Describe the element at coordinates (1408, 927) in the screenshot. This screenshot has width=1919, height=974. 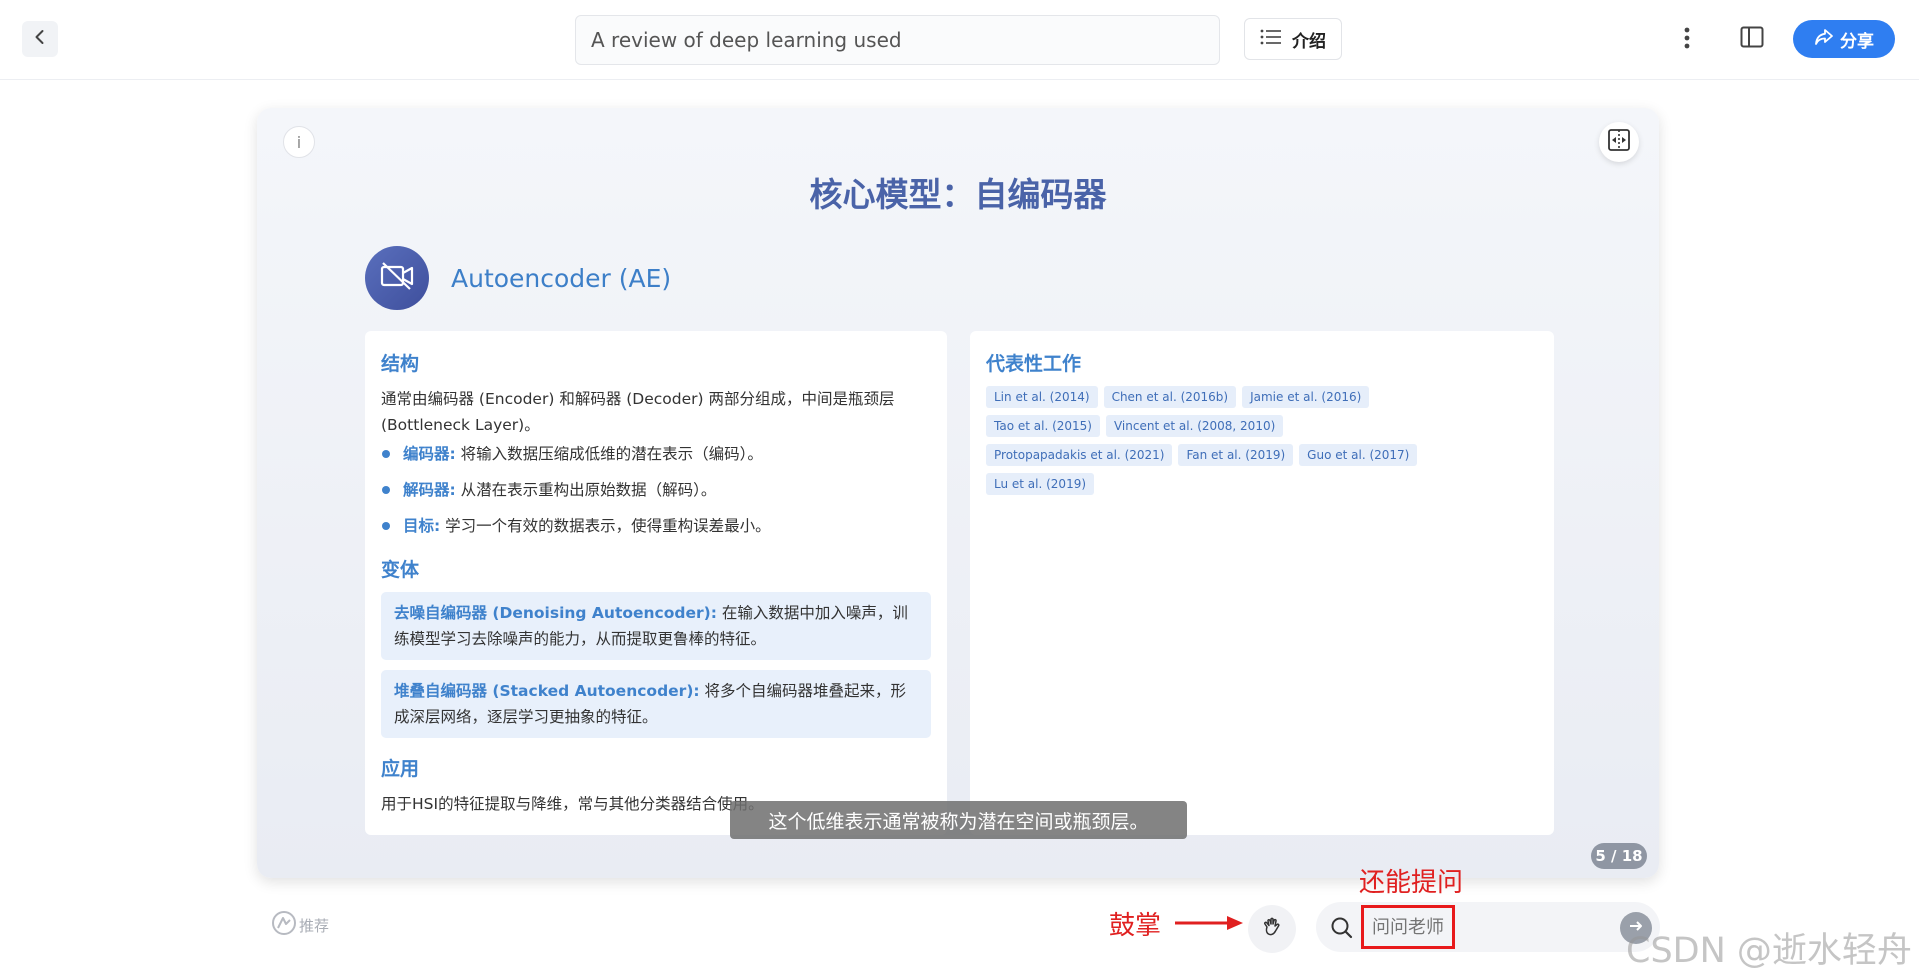
I see `ask-teacher-input` at that location.